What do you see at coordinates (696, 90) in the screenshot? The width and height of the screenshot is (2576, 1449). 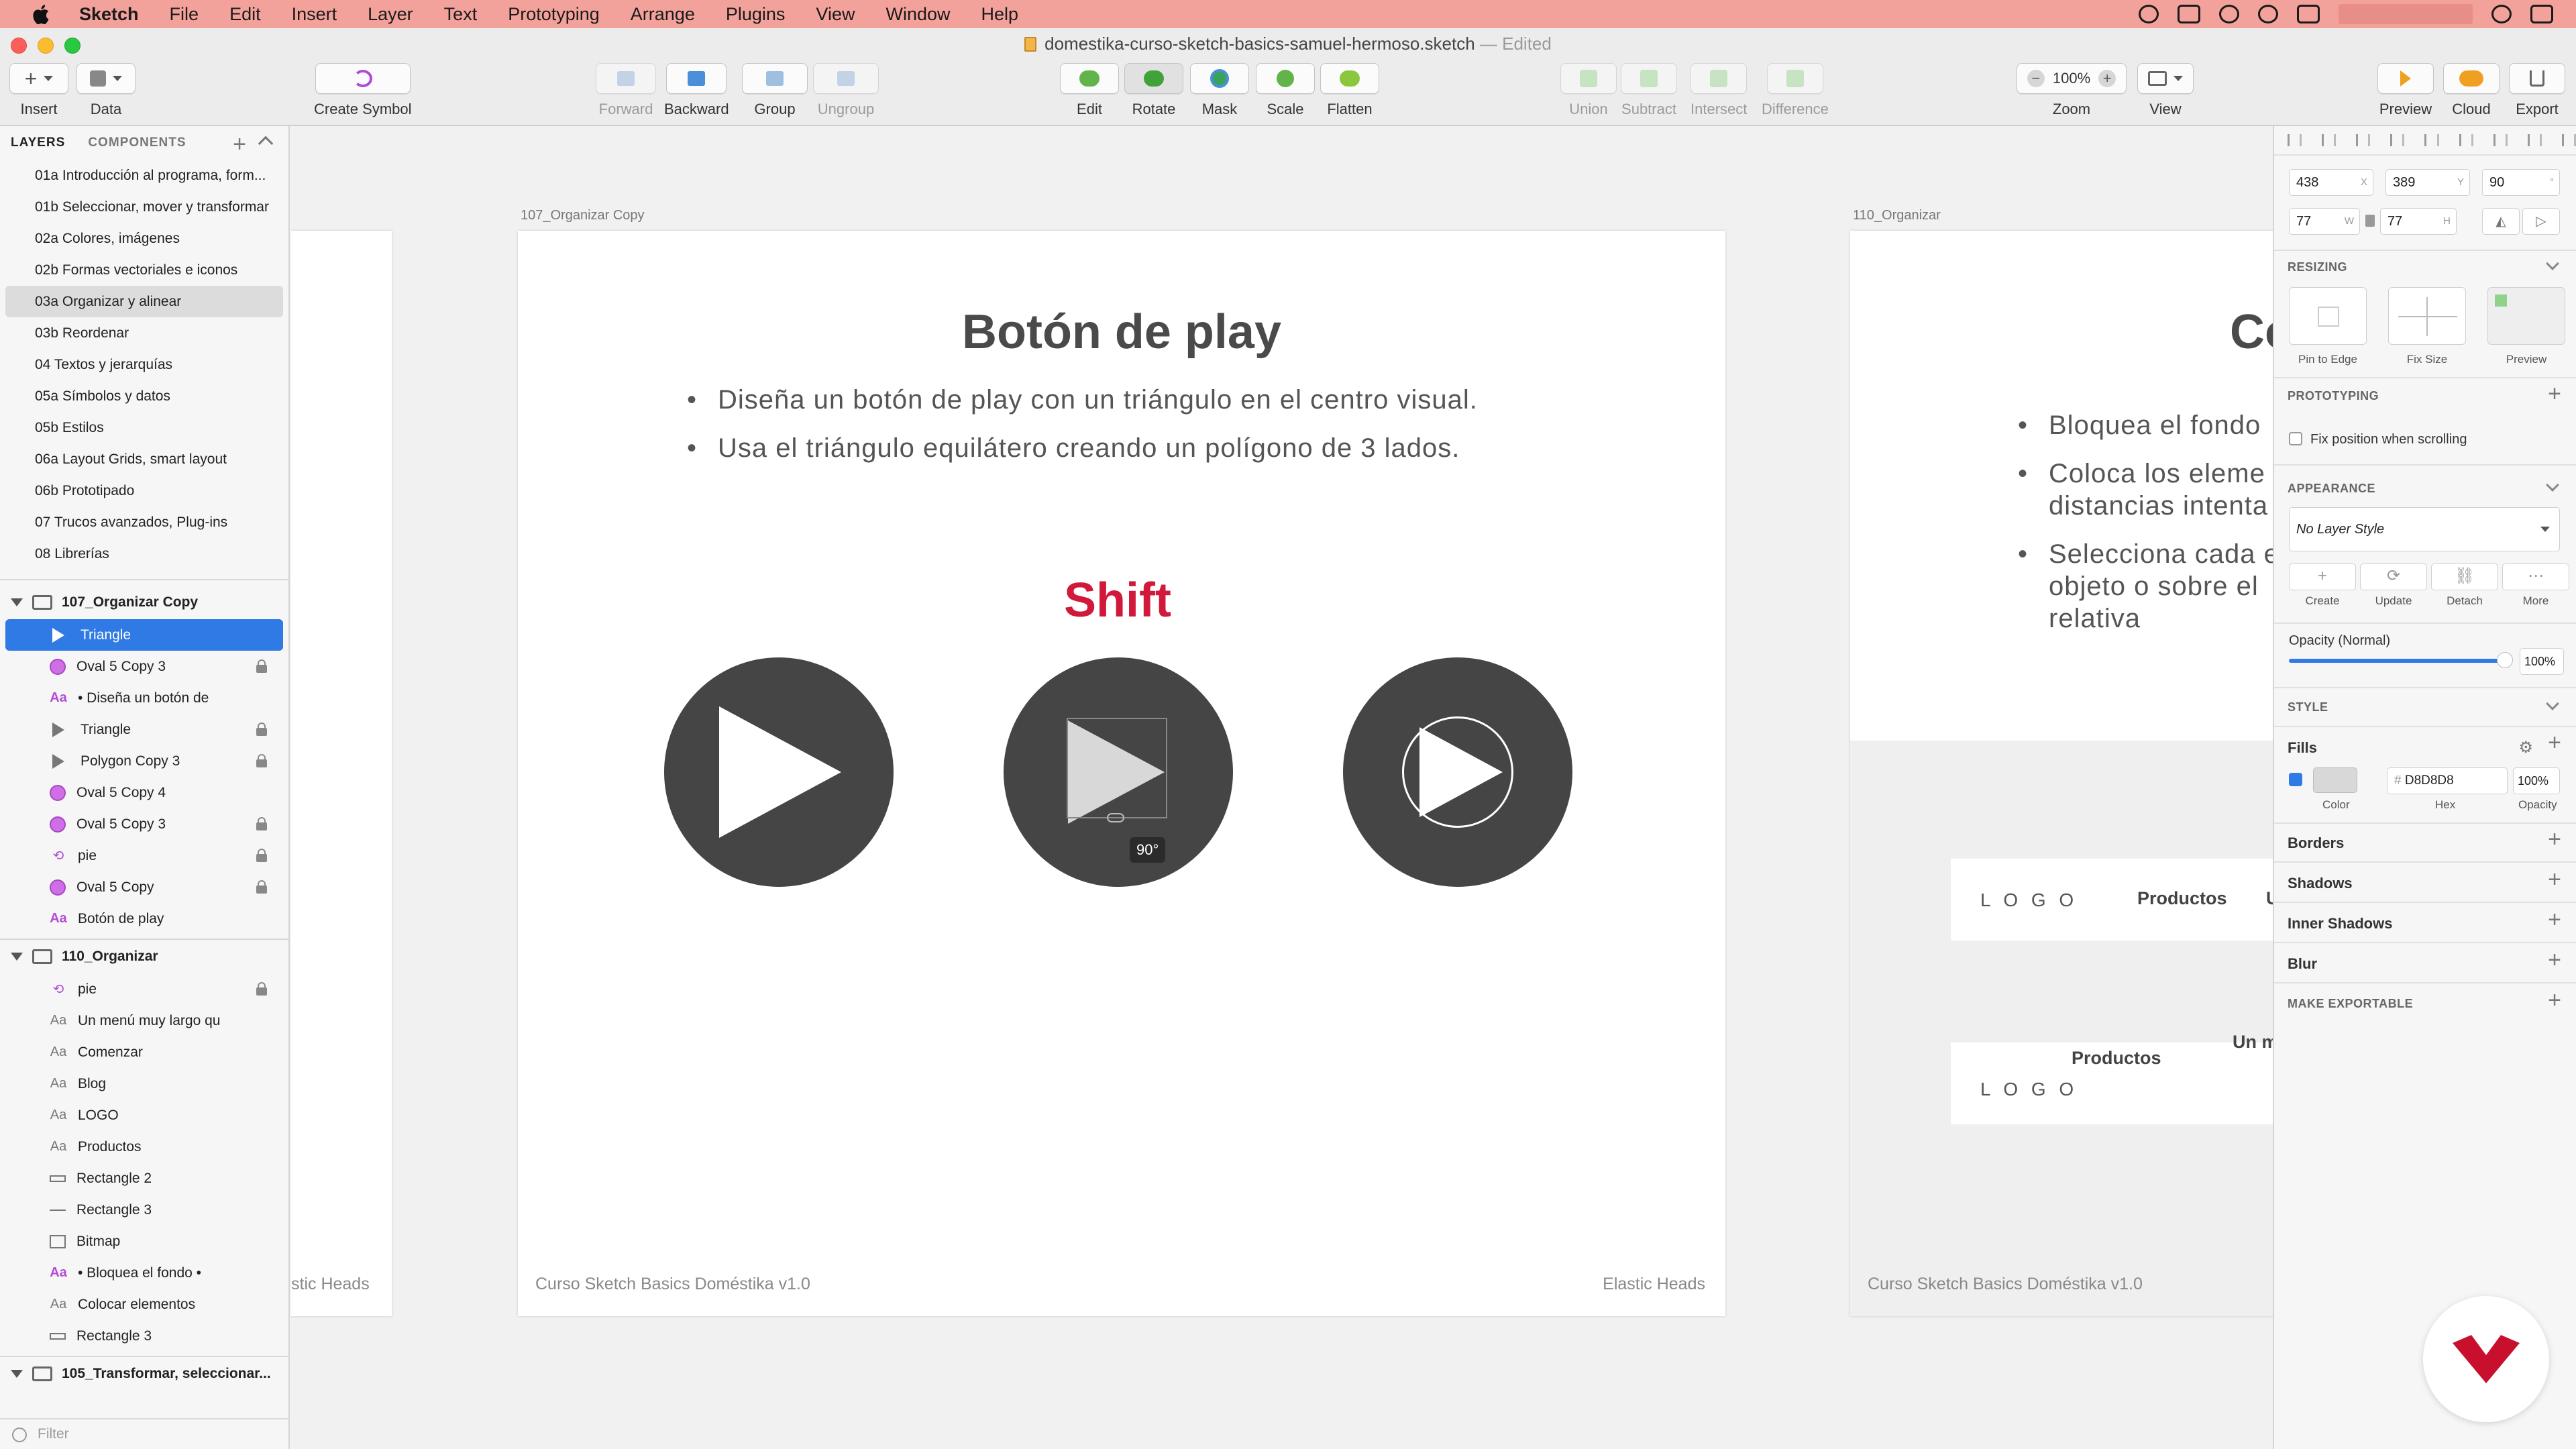 I see `backward-tool: Backward` at bounding box center [696, 90].